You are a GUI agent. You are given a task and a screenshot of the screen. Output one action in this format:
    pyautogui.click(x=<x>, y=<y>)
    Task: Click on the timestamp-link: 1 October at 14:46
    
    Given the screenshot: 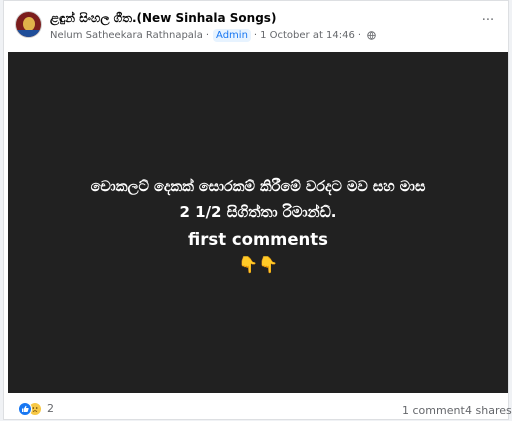 What is the action you would take?
    pyautogui.click(x=307, y=35)
    